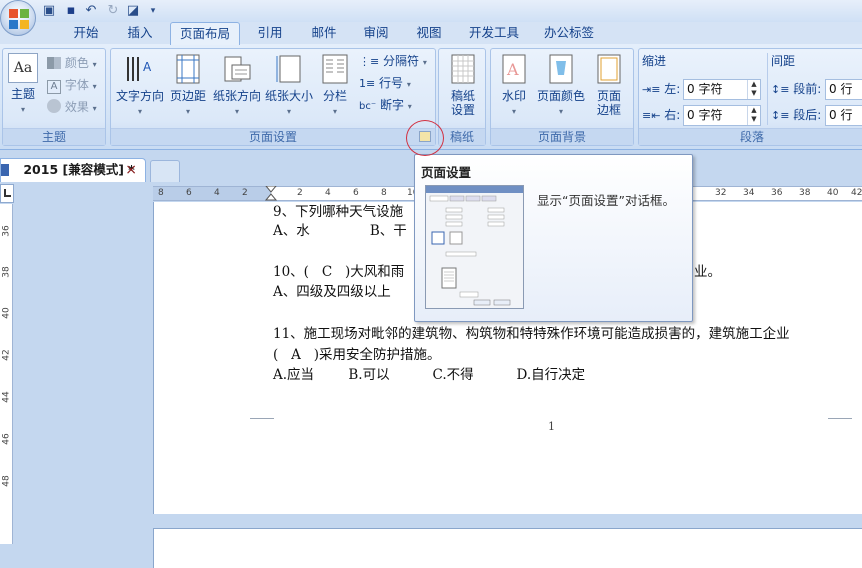 Image resolution: width=862 pixels, height=568 pixels. What do you see at coordinates (777, 193) in the screenshot?
I see `ruler-tick: 36` at bounding box center [777, 193].